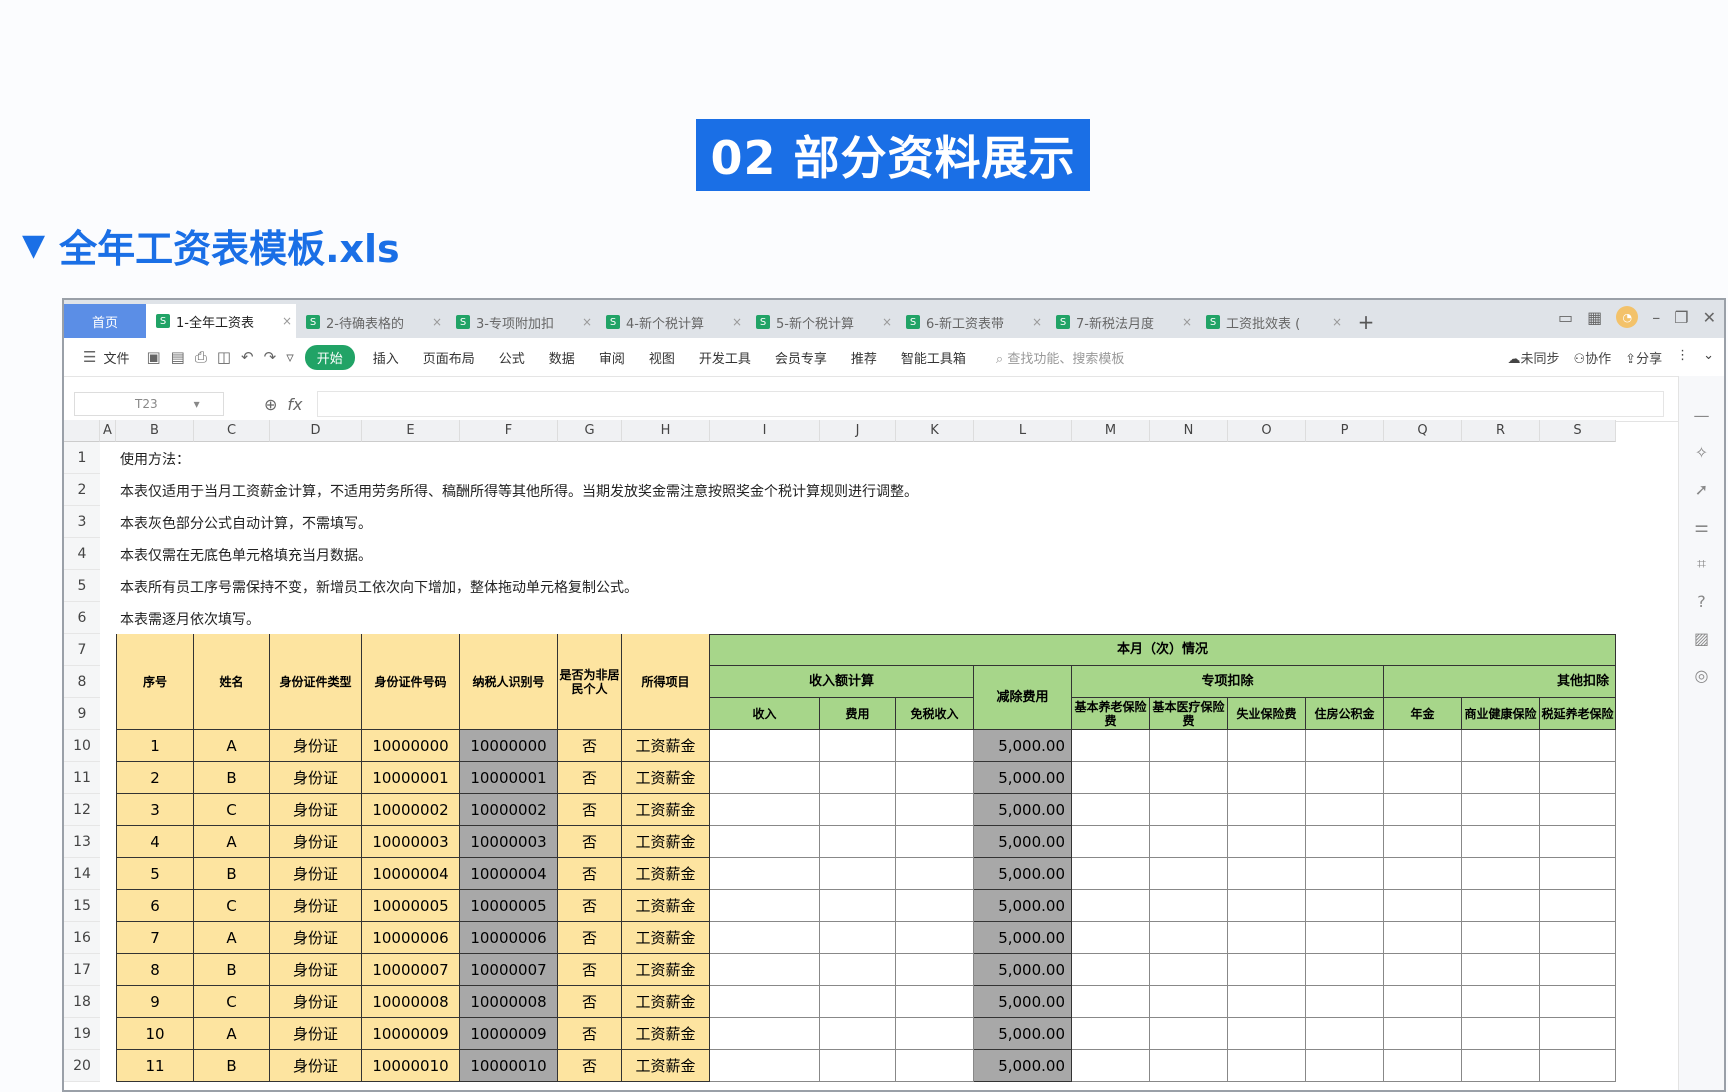 This screenshot has width=1728, height=1092. What do you see at coordinates (1701, 489) in the screenshot?
I see `cursor-icon: ➚` at bounding box center [1701, 489].